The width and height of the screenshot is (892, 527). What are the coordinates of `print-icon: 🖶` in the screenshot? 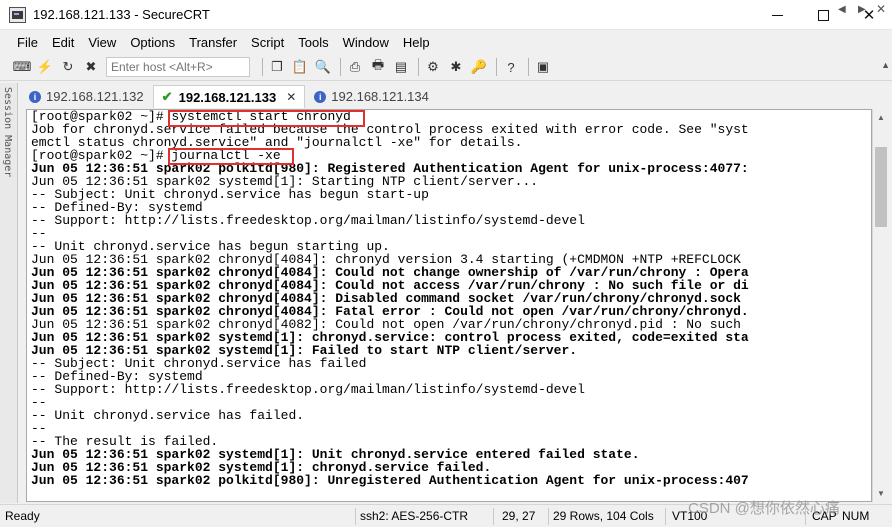 It's located at (378, 67).